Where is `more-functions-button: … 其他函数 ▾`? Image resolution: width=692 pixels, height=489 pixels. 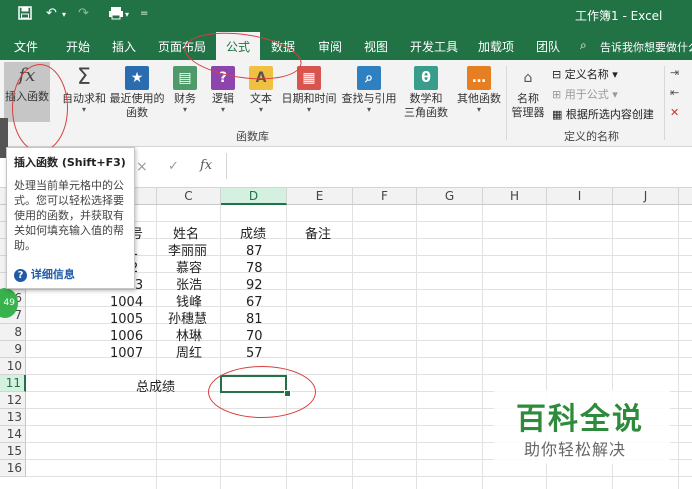 more-functions-button: … 其他函数 ▾ is located at coordinates (479, 89).